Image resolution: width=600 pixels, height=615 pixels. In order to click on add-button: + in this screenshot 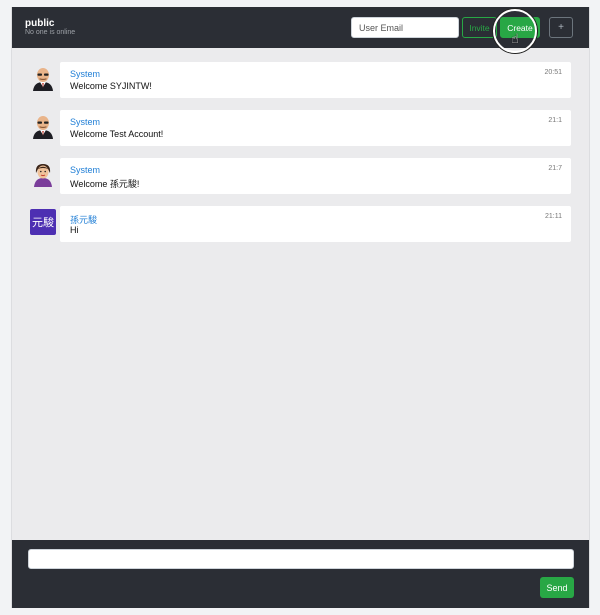, I will do `click(561, 27)`.